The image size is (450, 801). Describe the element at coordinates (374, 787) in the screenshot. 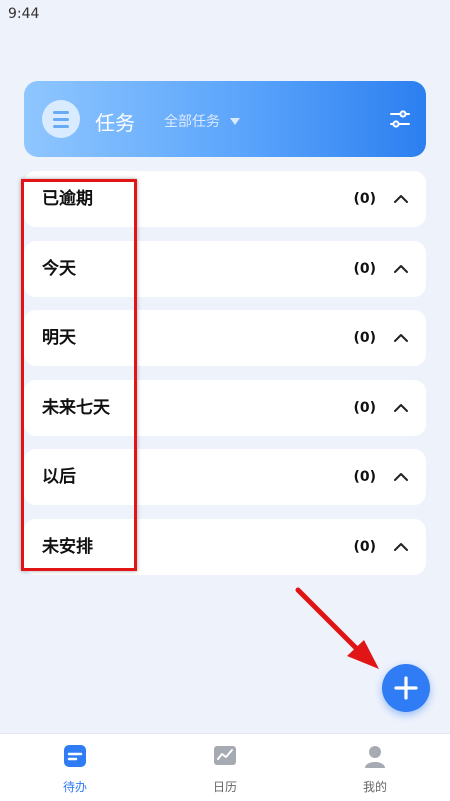

I see `nav-label: 我的` at that location.